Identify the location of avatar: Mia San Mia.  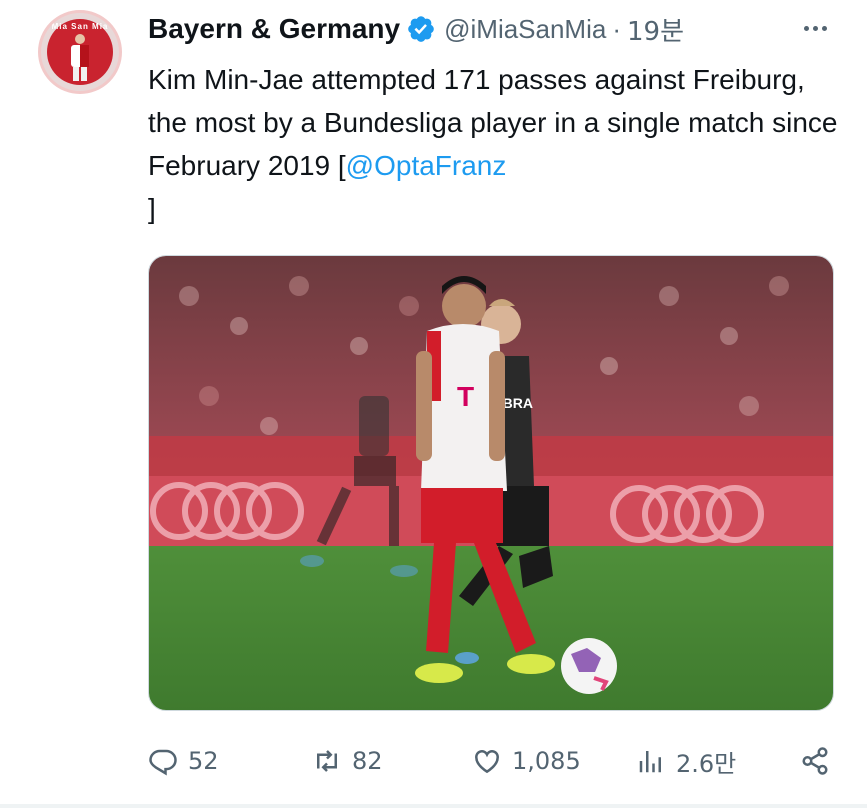
(80, 52).